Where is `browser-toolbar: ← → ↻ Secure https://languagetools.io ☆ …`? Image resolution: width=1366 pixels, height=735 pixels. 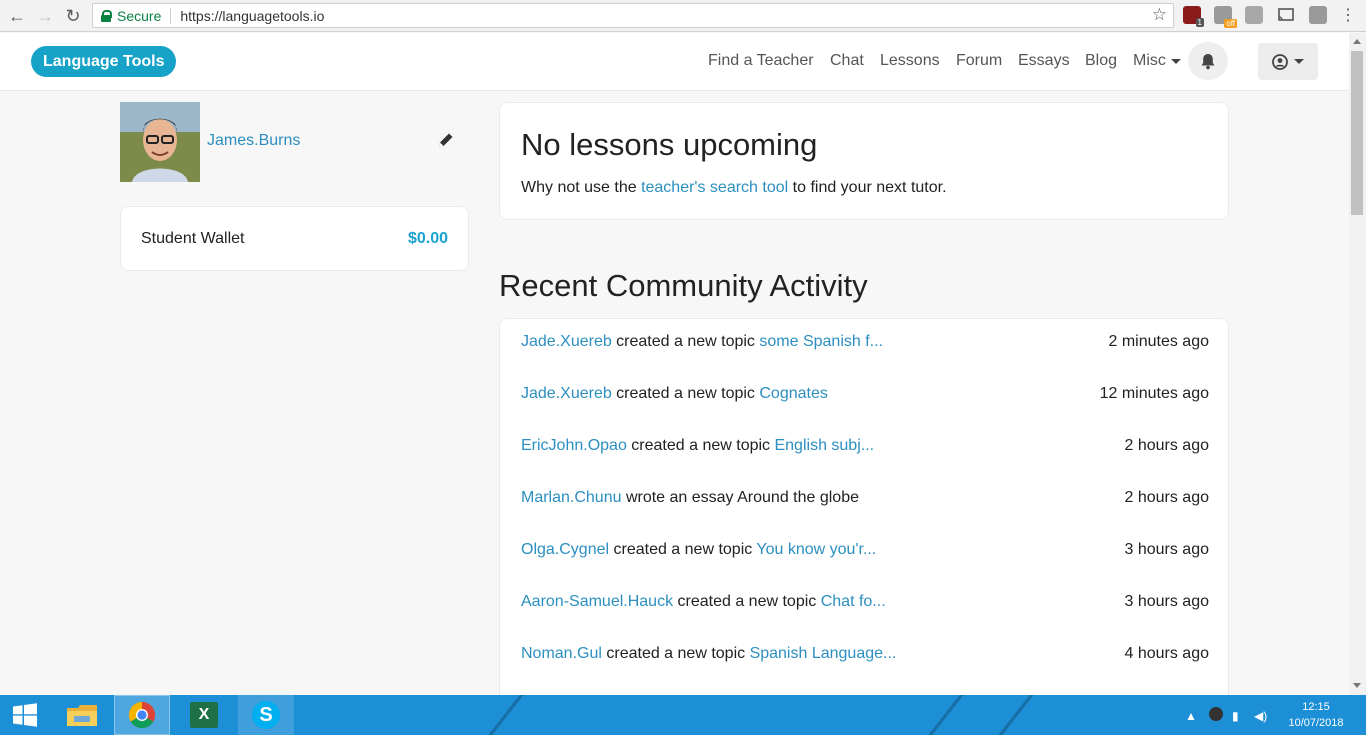
browser-toolbar: ← → ↻ Secure https://languagetools.io ☆ … is located at coordinates (683, 16).